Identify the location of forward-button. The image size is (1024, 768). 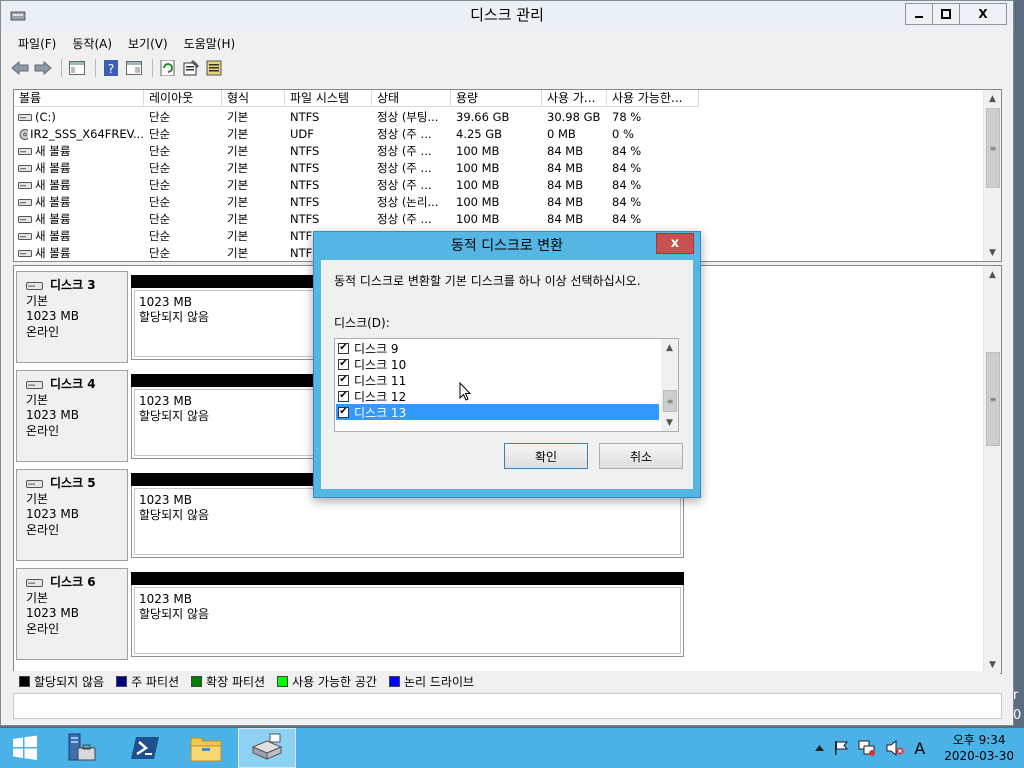
(43, 68).